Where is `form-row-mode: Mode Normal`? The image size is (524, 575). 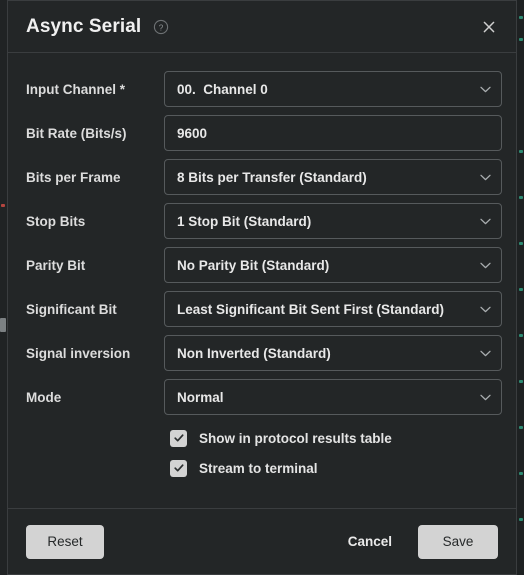
form-row-mode: Mode Normal is located at coordinates (264, 397).